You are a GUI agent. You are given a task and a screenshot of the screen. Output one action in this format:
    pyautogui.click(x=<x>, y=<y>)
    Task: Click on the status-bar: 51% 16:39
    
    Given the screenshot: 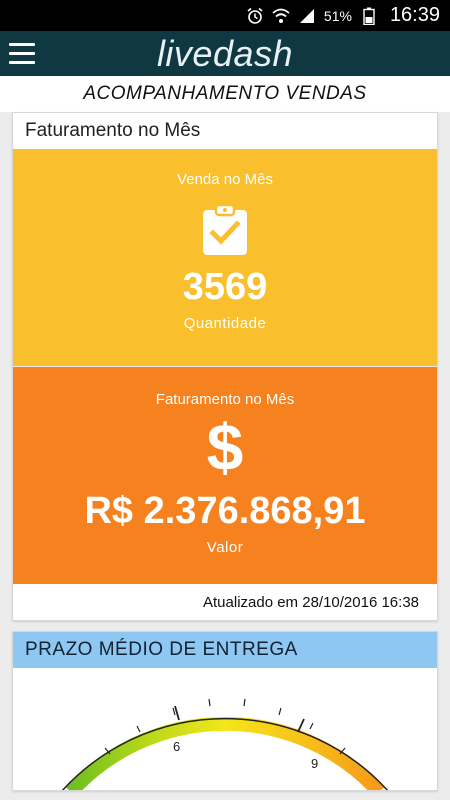 What is the action you would take?
    pyautogui.click(x=225, y=15)
    